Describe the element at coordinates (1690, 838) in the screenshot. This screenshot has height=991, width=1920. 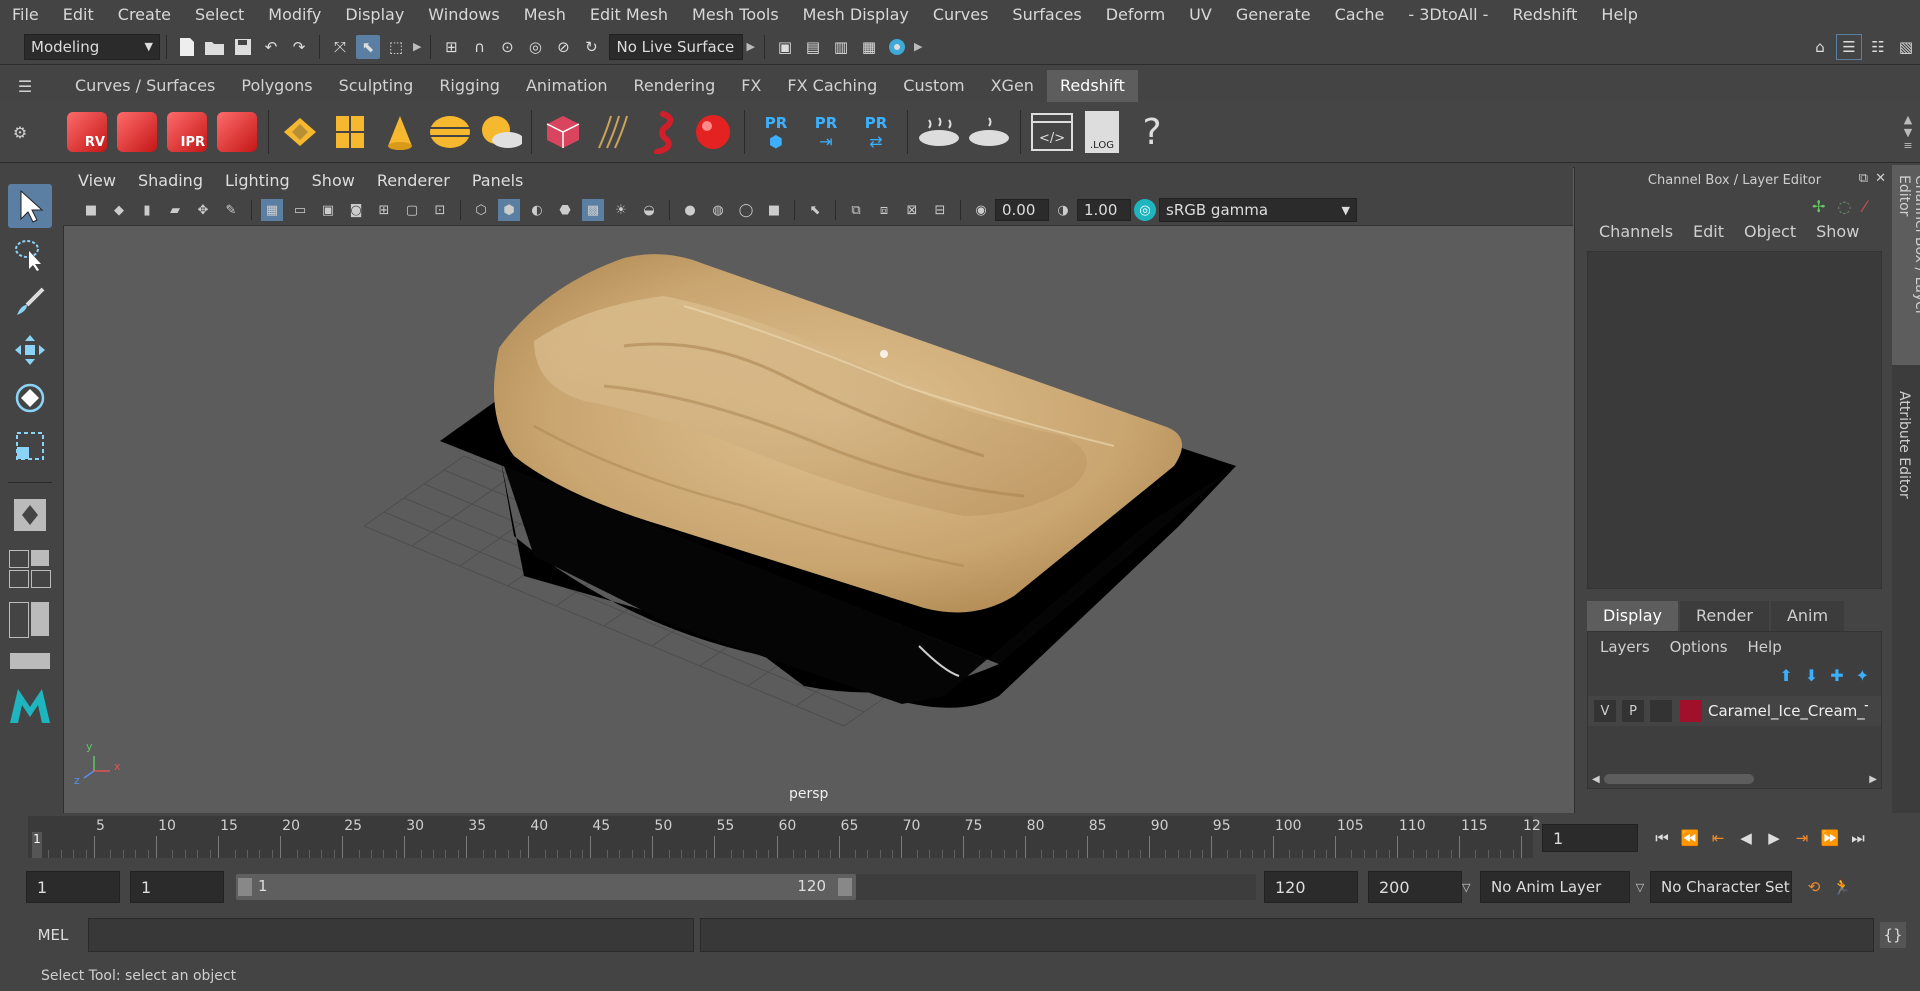
I see `step-back-icon: ⏪` at that location.